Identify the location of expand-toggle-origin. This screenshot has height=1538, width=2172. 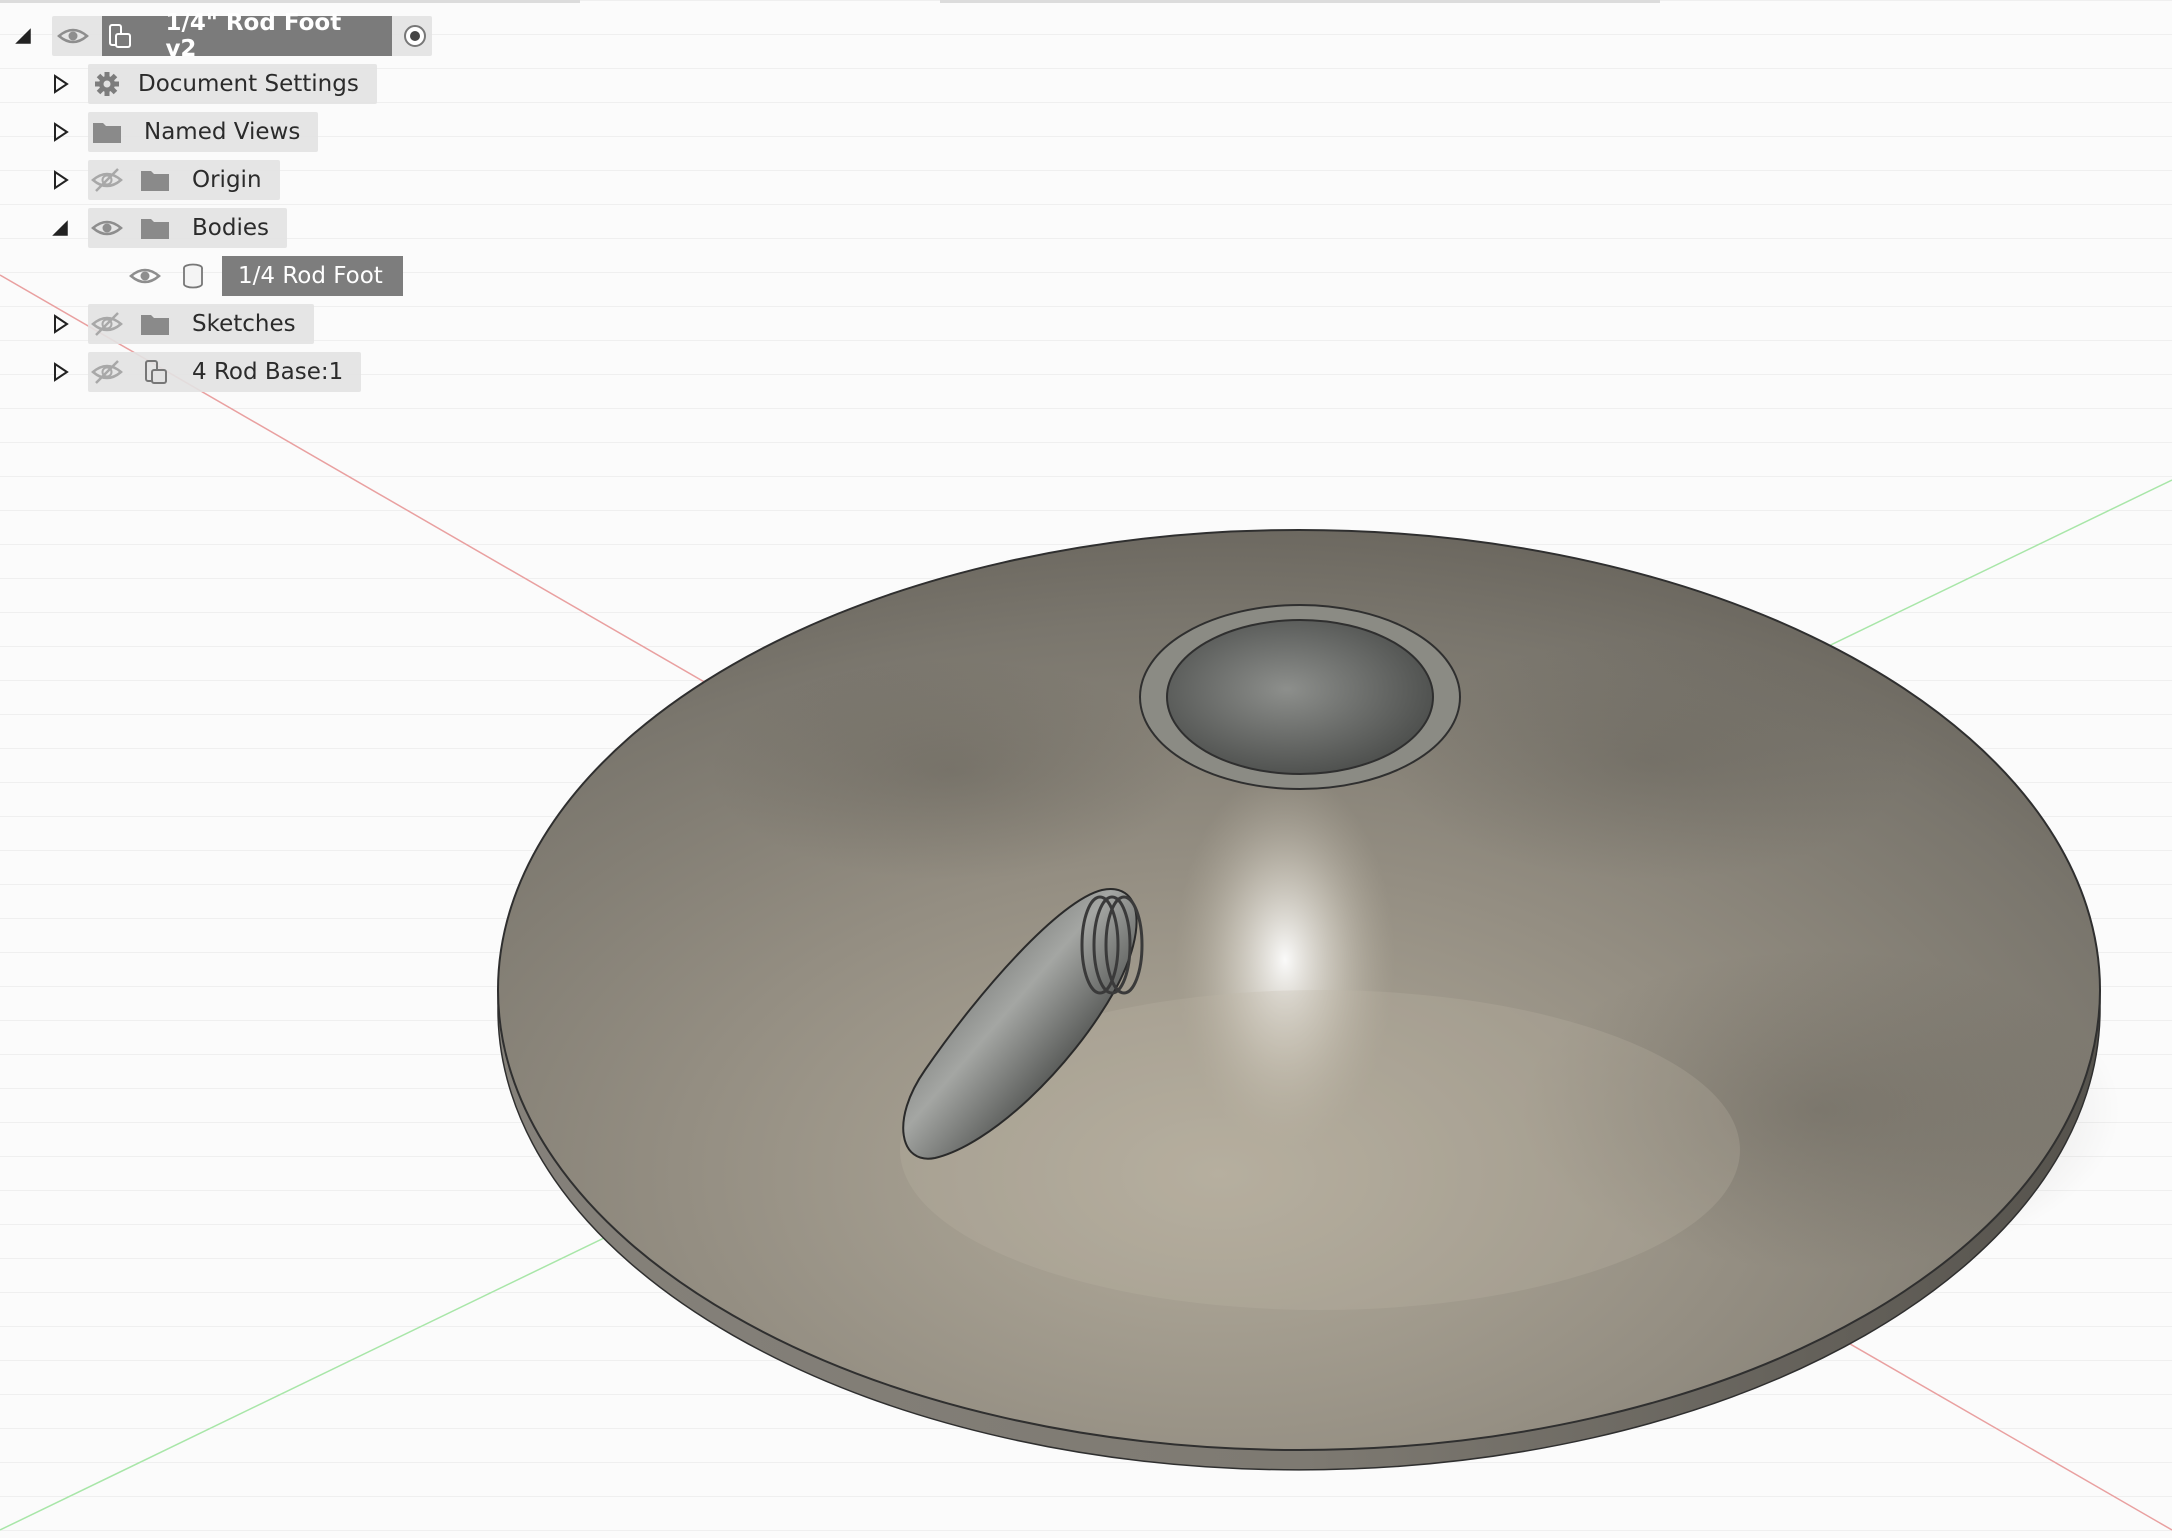
(61, 180).